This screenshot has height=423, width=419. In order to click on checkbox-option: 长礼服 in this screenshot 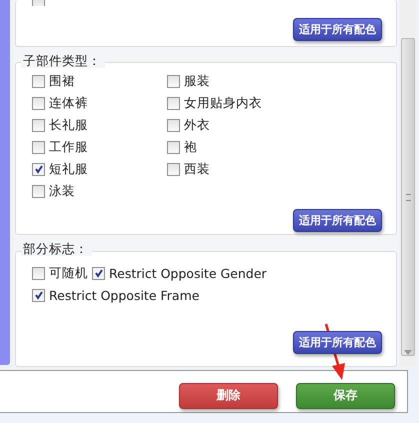, I will do `click(99, 125)`.